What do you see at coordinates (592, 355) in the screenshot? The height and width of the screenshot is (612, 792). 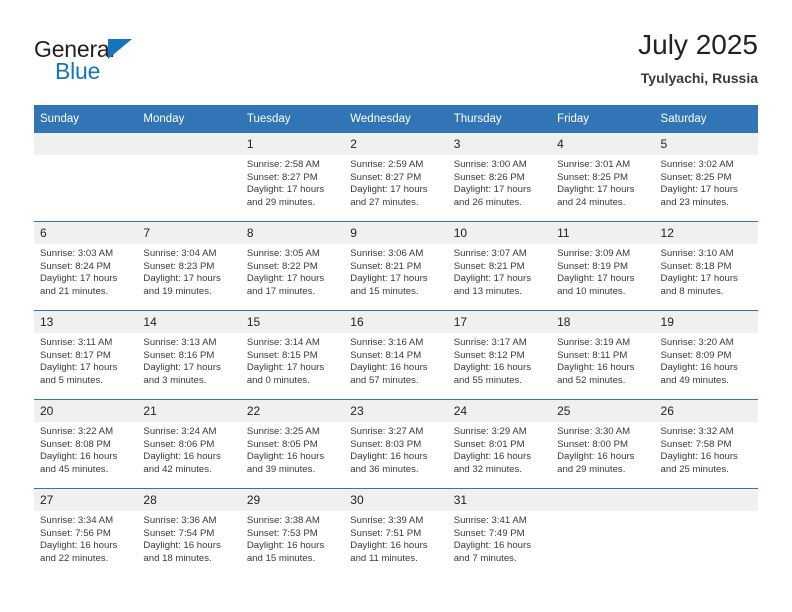 I see `sunset-text: Sunset: 8:11 PM` at bounding box center [592, 355].